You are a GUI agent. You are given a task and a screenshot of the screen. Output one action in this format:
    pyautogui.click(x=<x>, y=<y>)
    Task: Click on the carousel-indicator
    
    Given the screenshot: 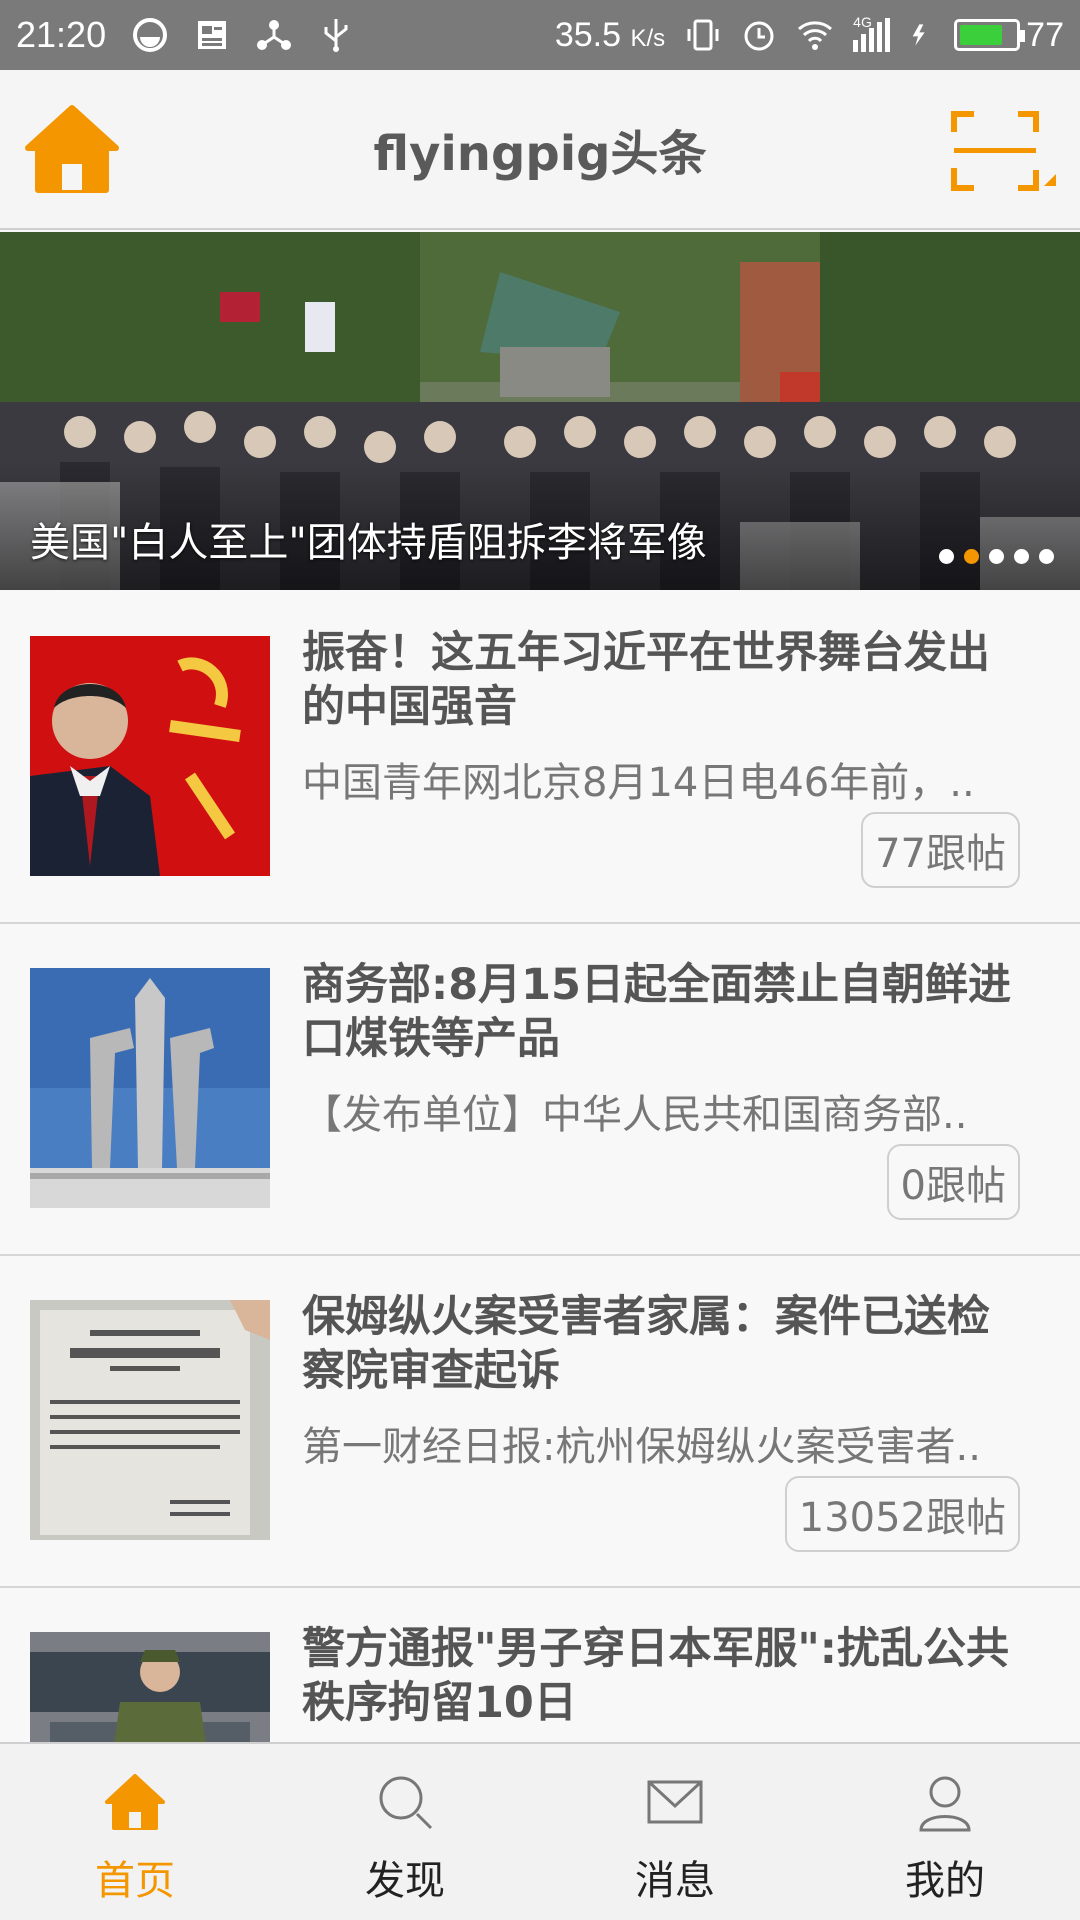 What is the action you would take?
    pyautogui.click(x=996, y=556)
    